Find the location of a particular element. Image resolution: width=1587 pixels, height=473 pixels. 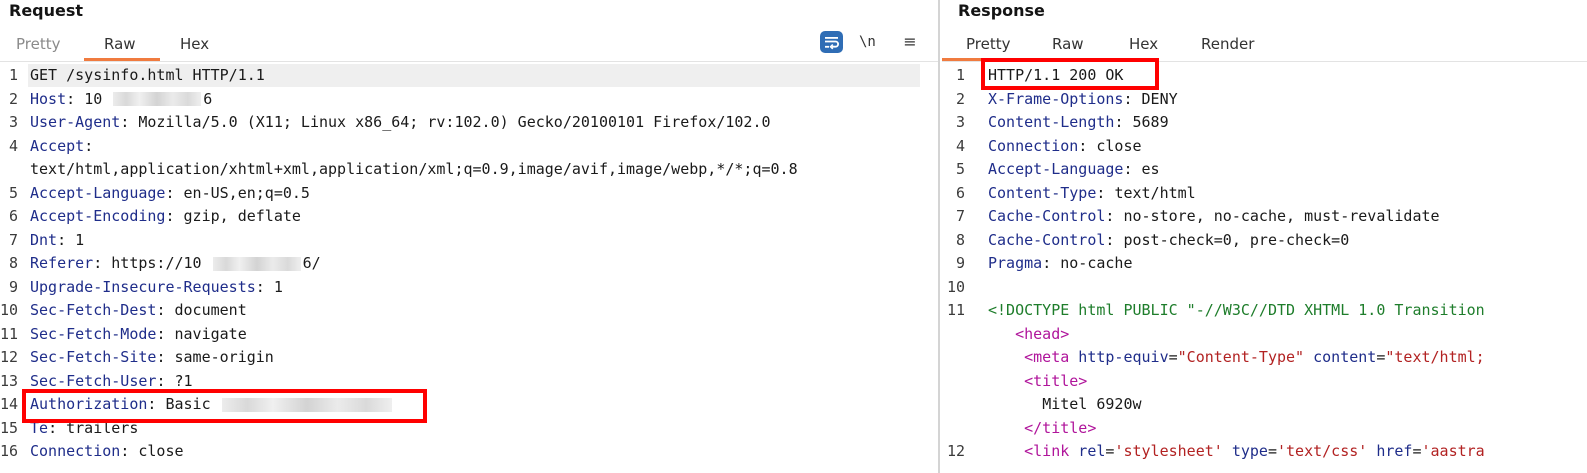

header-name: Connection is located at coordinates (75, 451).